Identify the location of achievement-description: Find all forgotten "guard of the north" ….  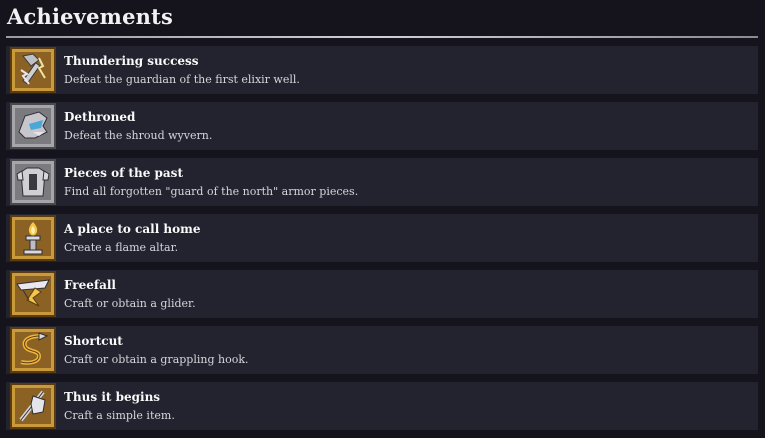
(211, 191).